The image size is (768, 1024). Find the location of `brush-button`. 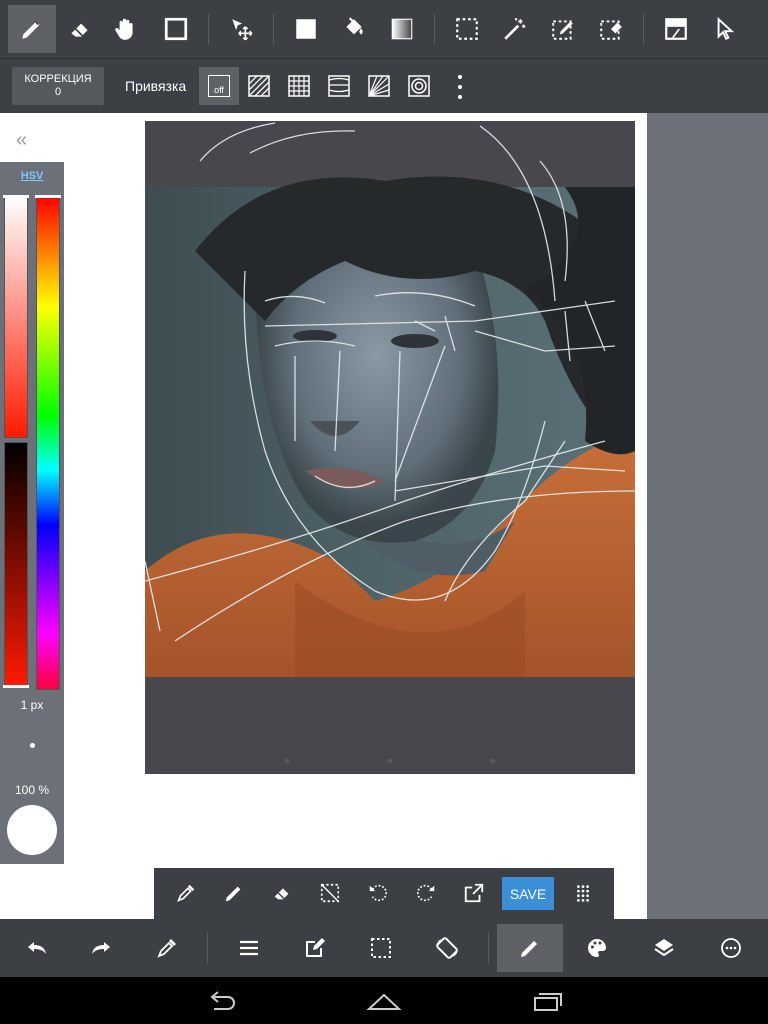

brush-button is located at coordinates (530, 948).